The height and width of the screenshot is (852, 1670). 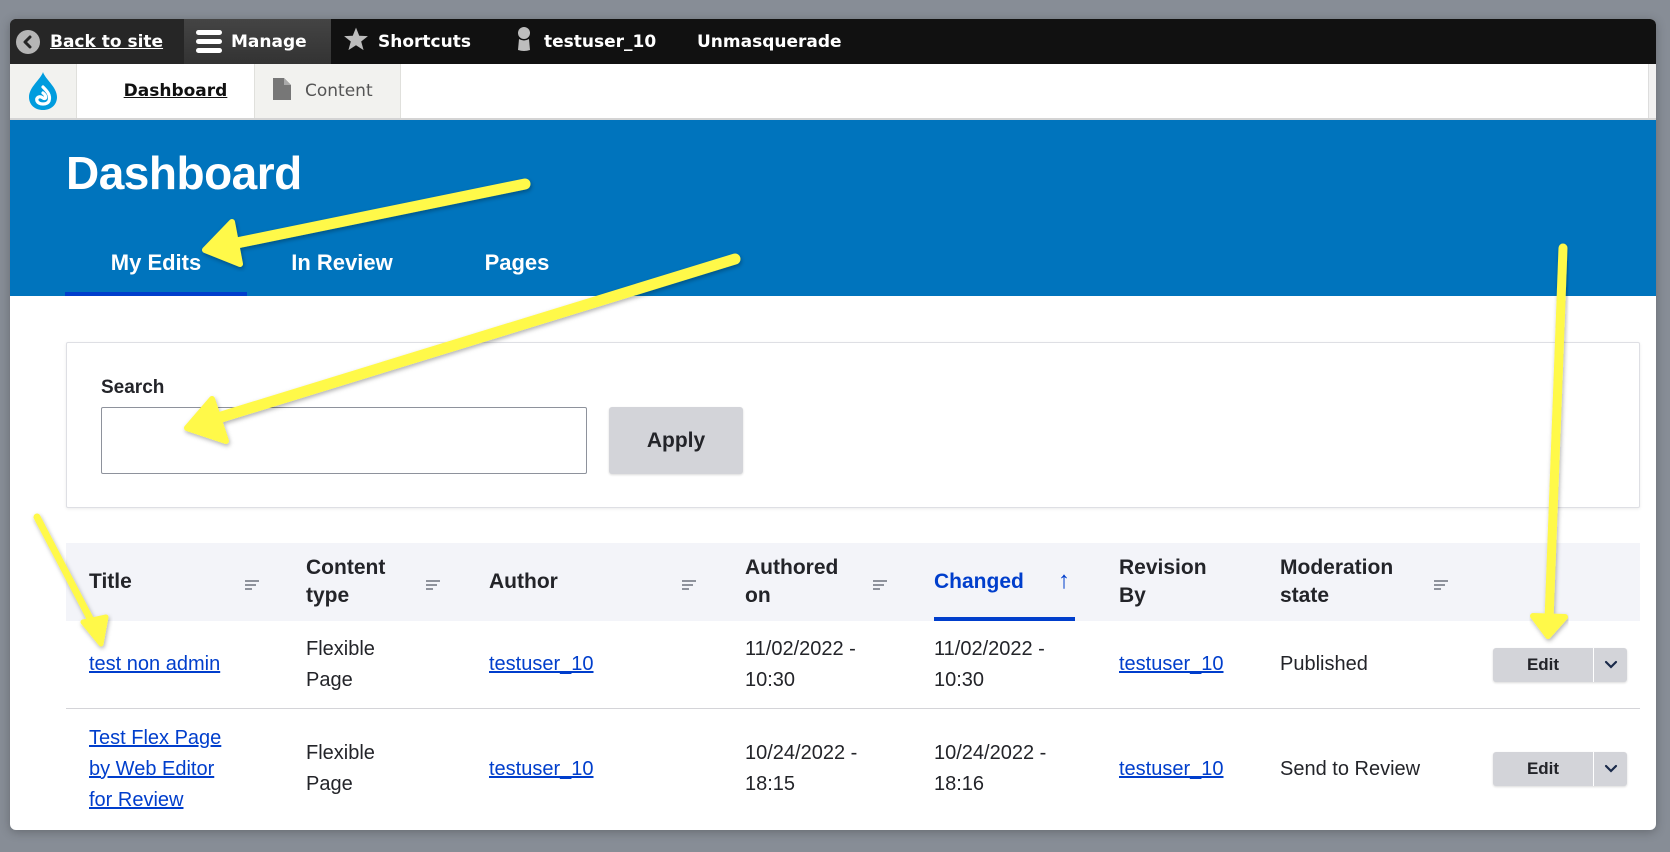 I want to click on page-title: Dashboard, so click(x=184, y=173).